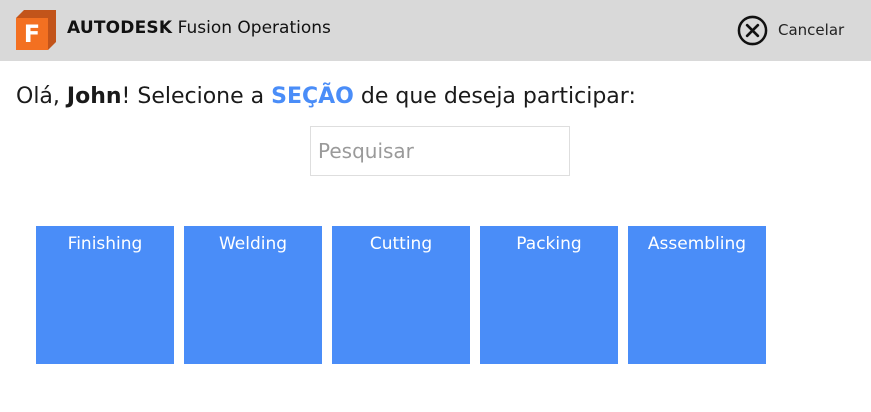 This screenshot has width=871, height=412. Describe the element at coordinates (201, 96) in the screenshot. I see `greeting-prefix: Selecione a` at that location.